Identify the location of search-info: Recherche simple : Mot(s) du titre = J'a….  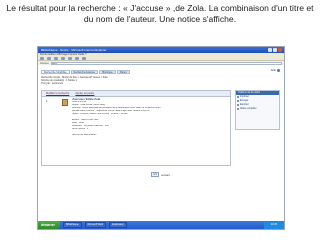
(111, 80).